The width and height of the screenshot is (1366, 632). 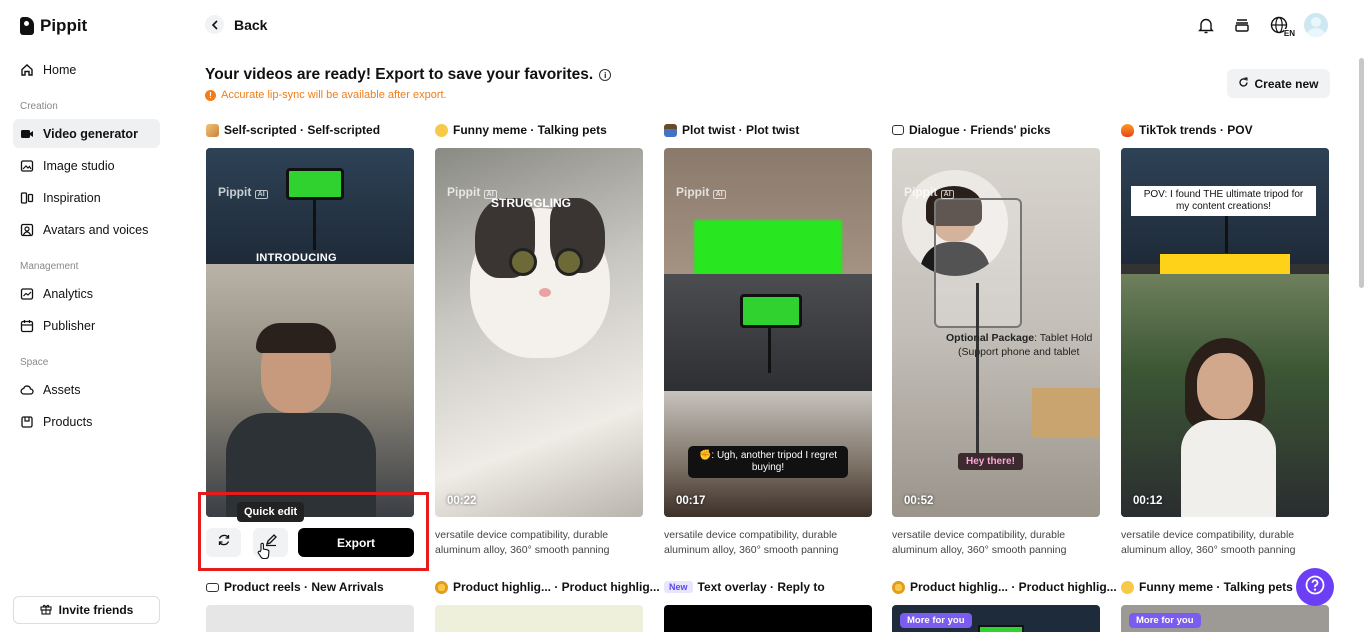 I want to click on avatar-icon, so click(x=27, y=230).